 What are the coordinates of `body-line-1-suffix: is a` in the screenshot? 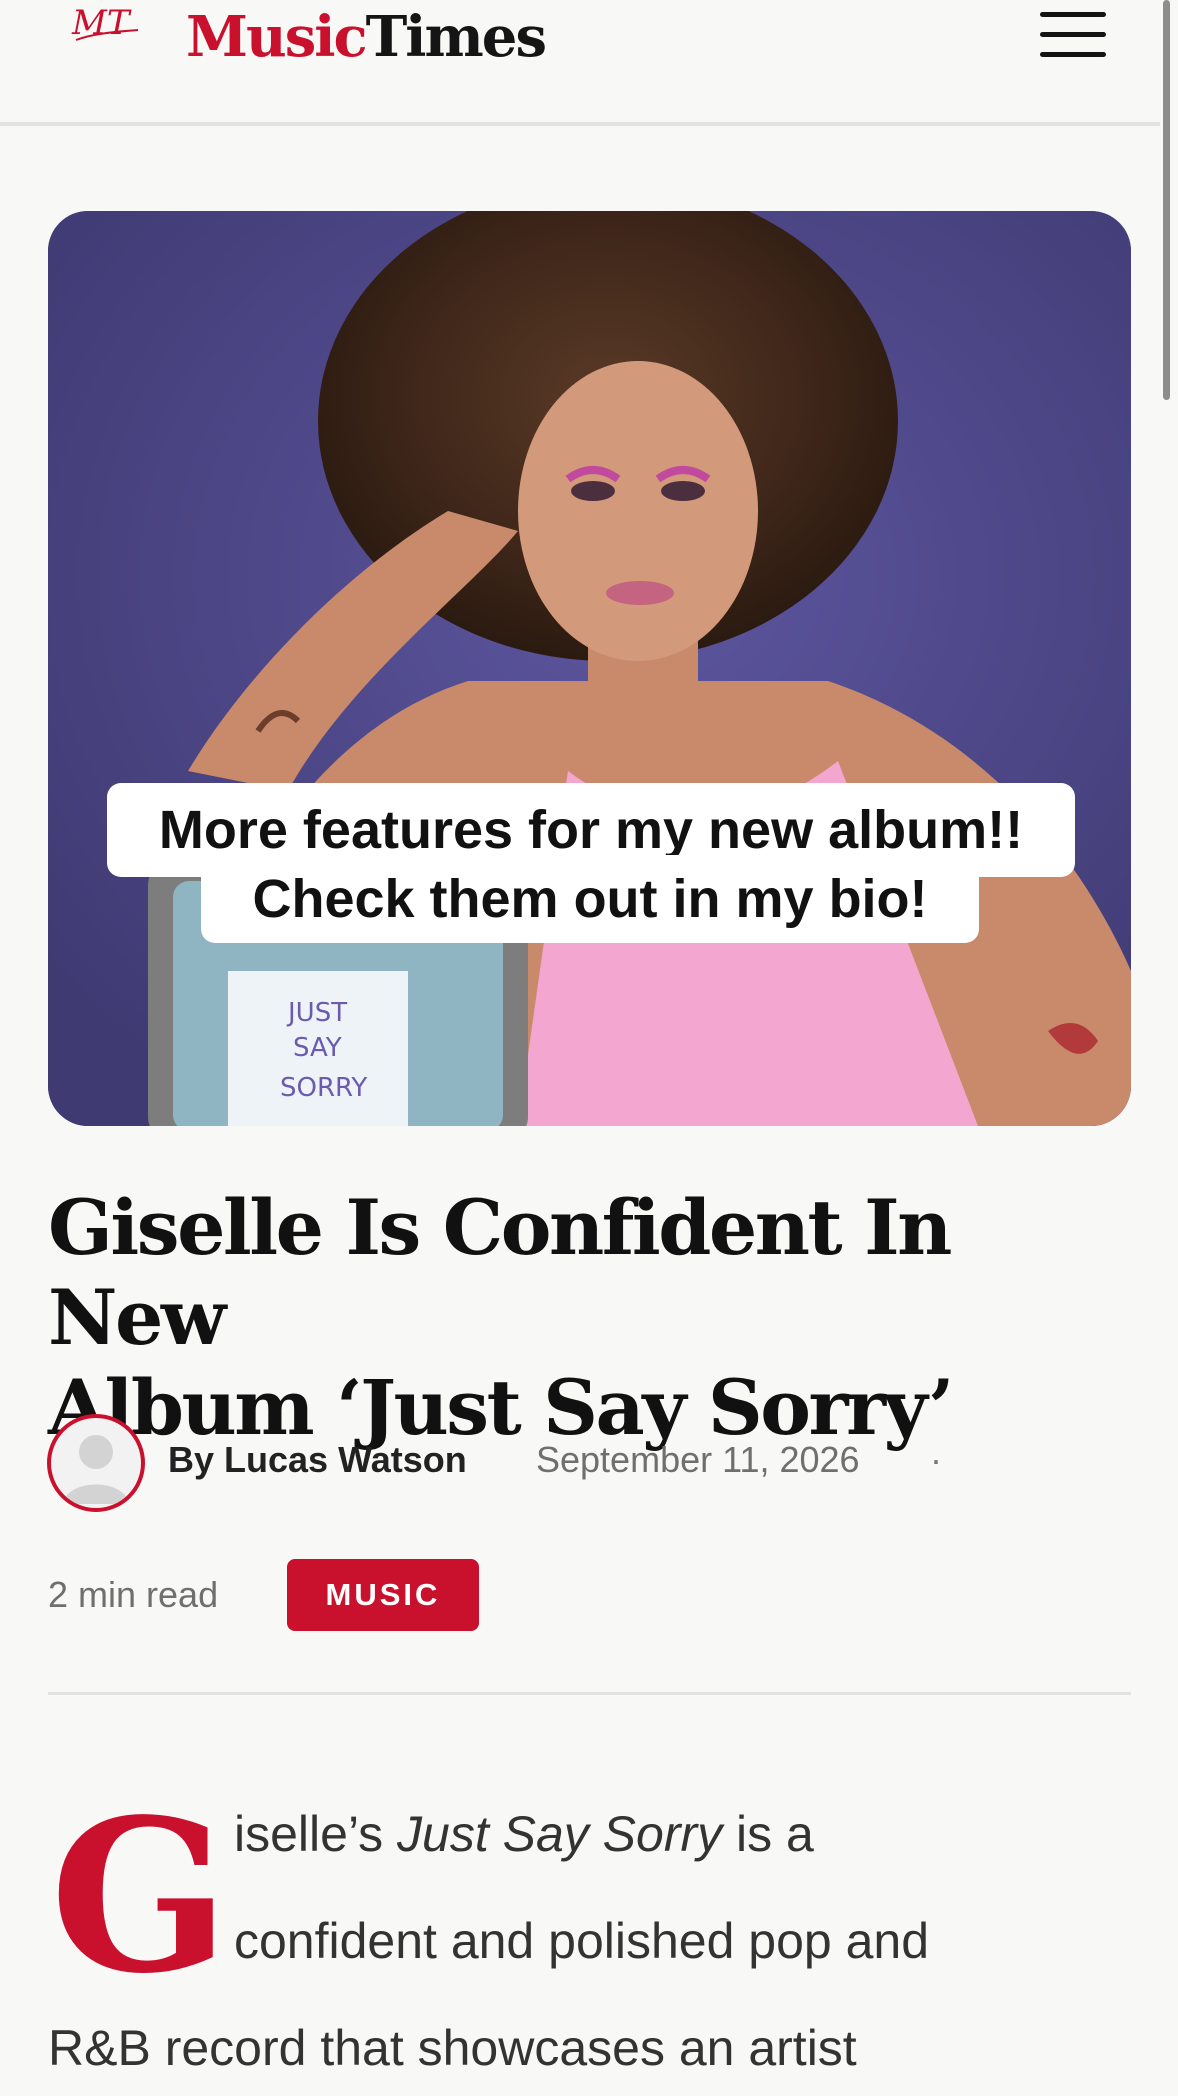 It's located at (768, 1834).